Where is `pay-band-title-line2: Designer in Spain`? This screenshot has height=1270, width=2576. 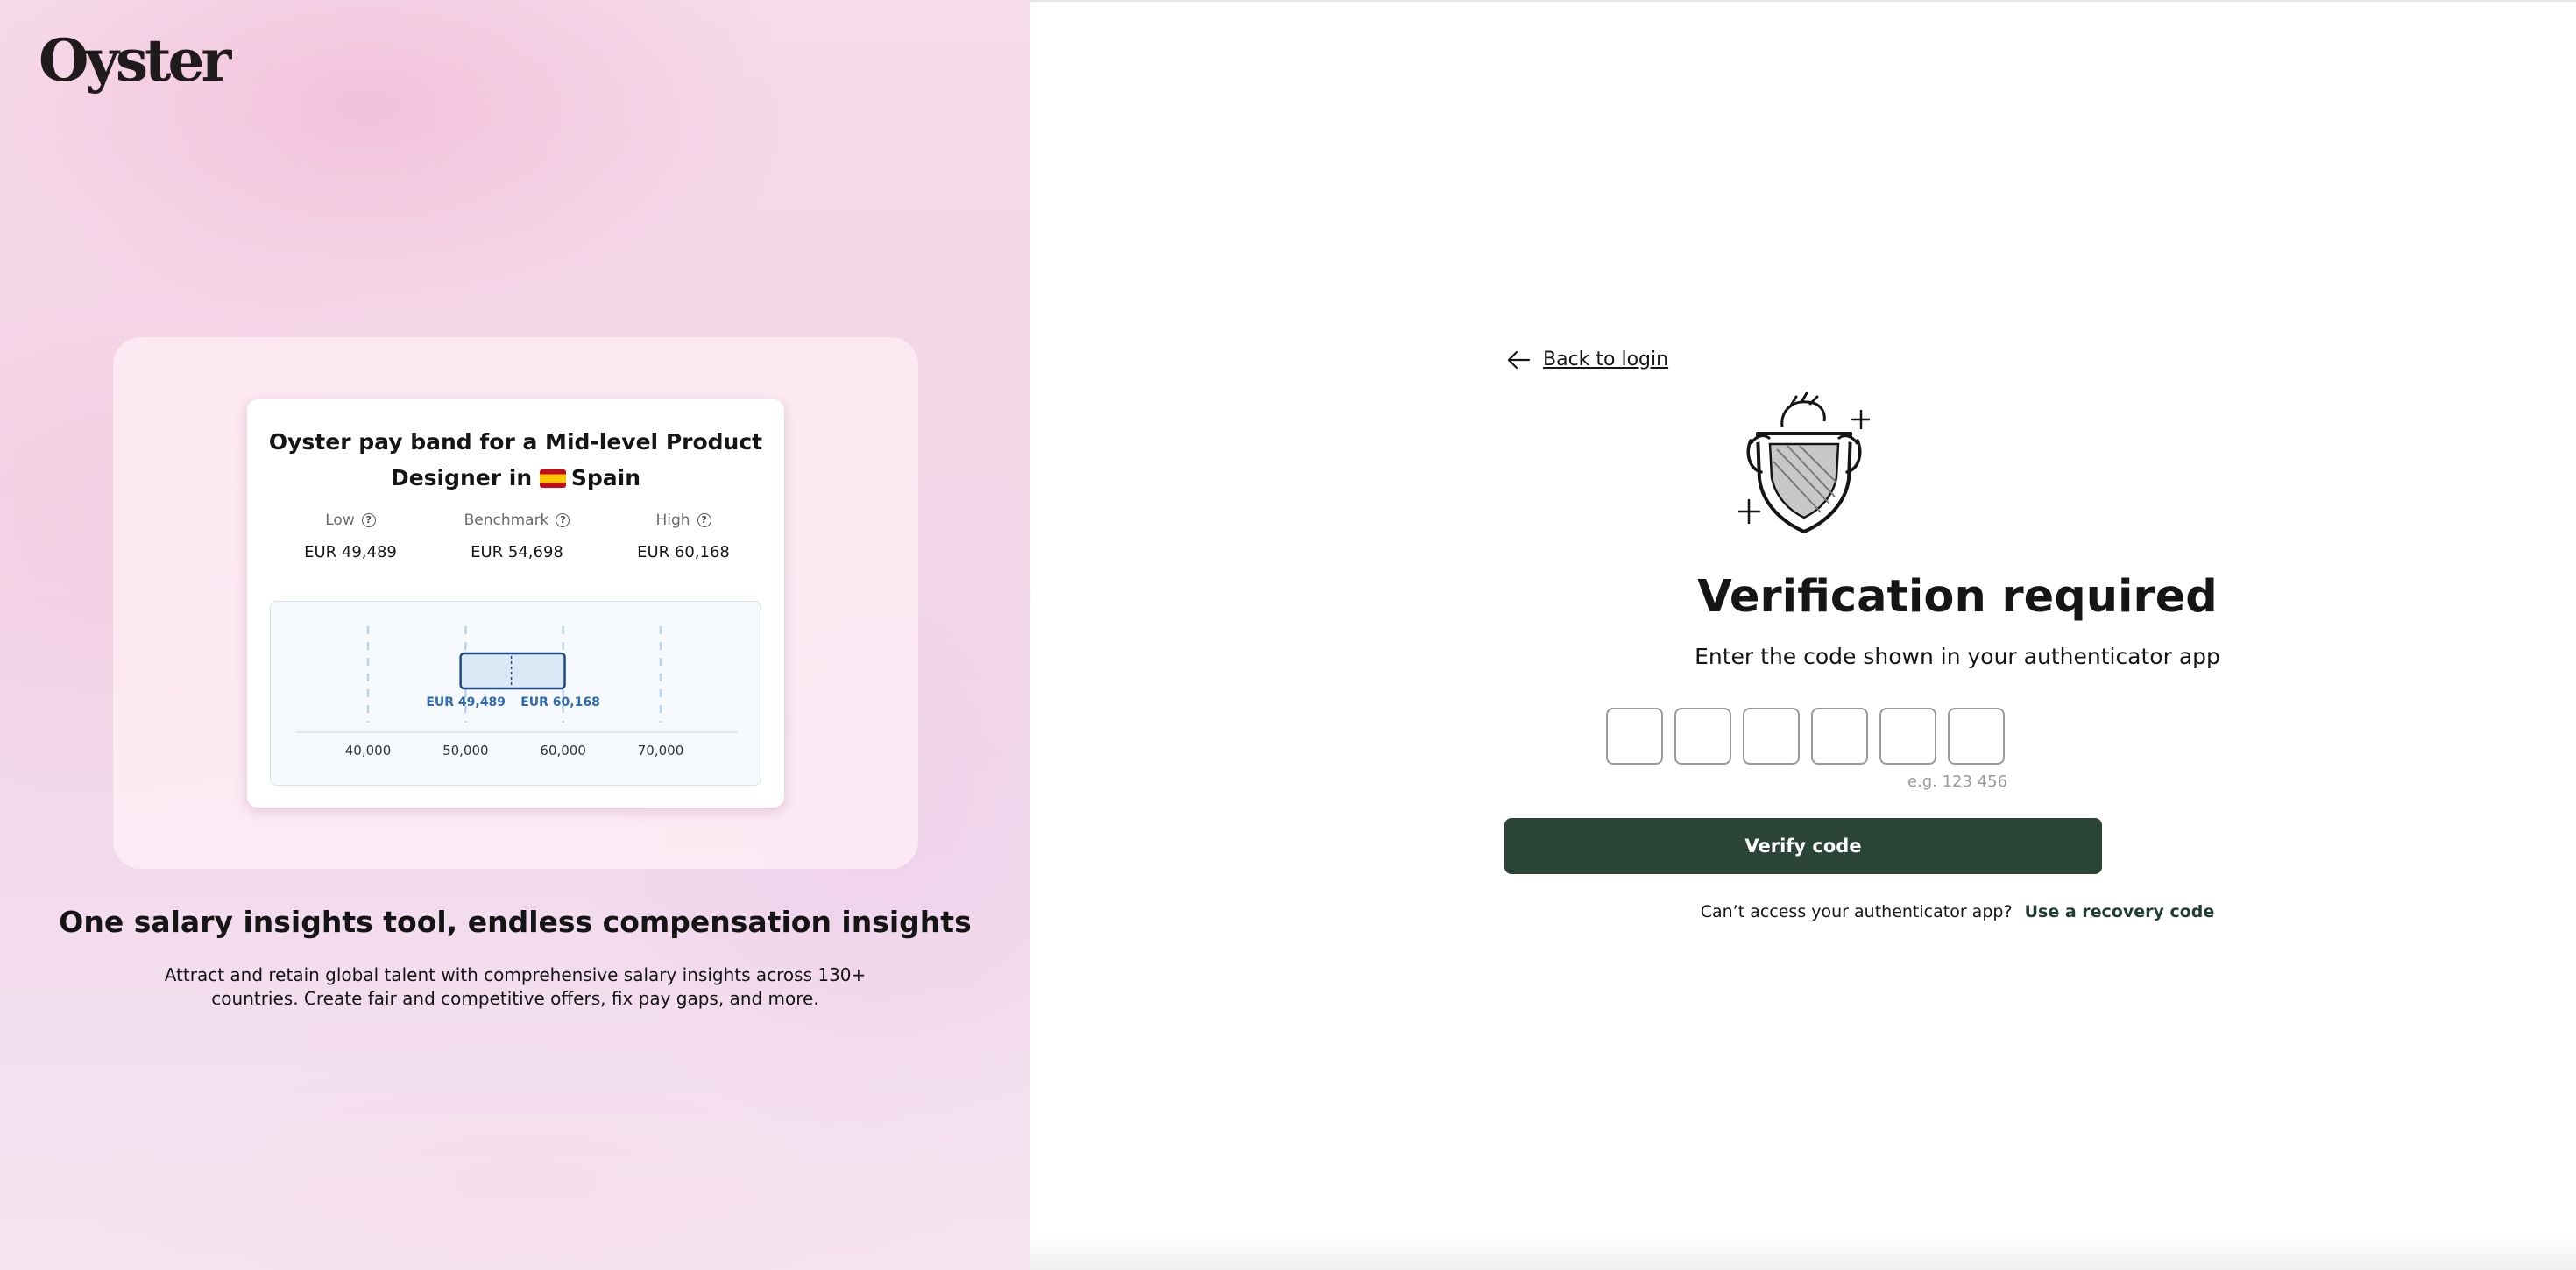
pay-band-title-line2: Designer in Spain is located at coordinates (515, 478).